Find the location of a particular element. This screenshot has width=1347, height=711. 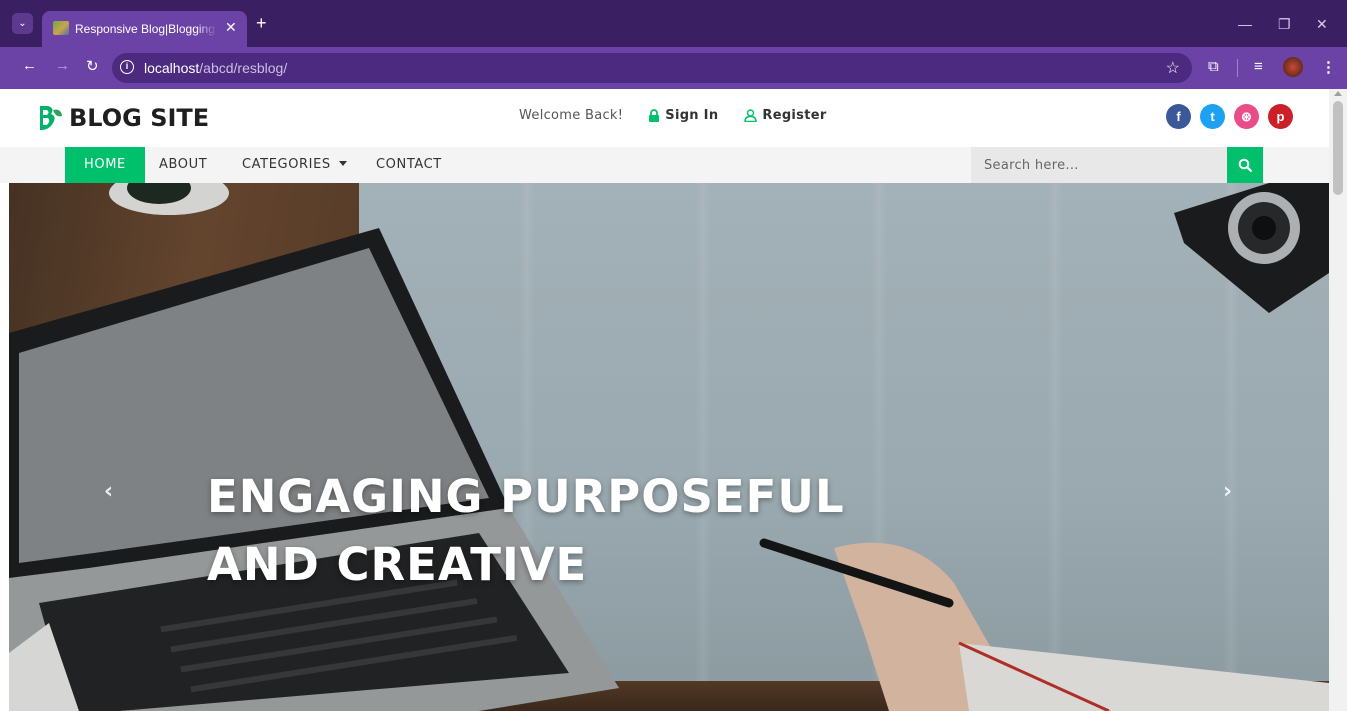

welcome-text: Welcome Back! is located at coordinates (571, 115).